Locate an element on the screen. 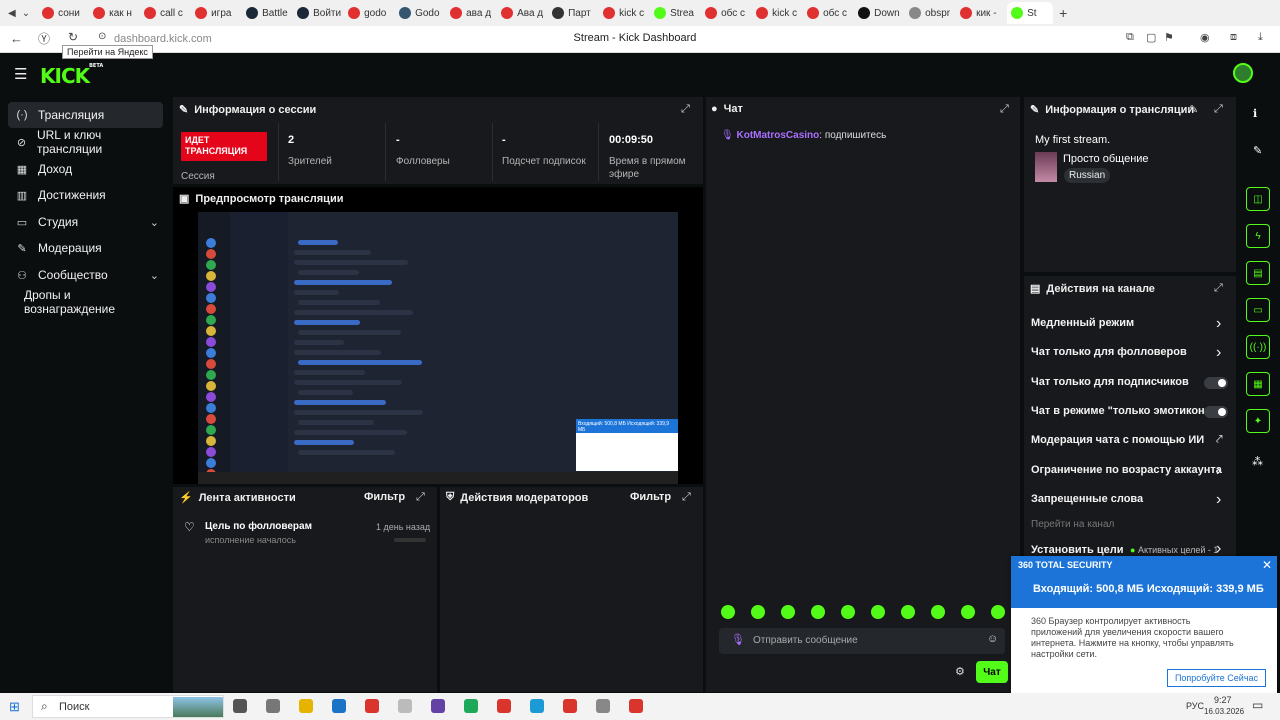 This screenshot has height=720, width=1280. sidebar-item-1: ⊘ URL и ключ трансляции is located at coordinates (85, 142).